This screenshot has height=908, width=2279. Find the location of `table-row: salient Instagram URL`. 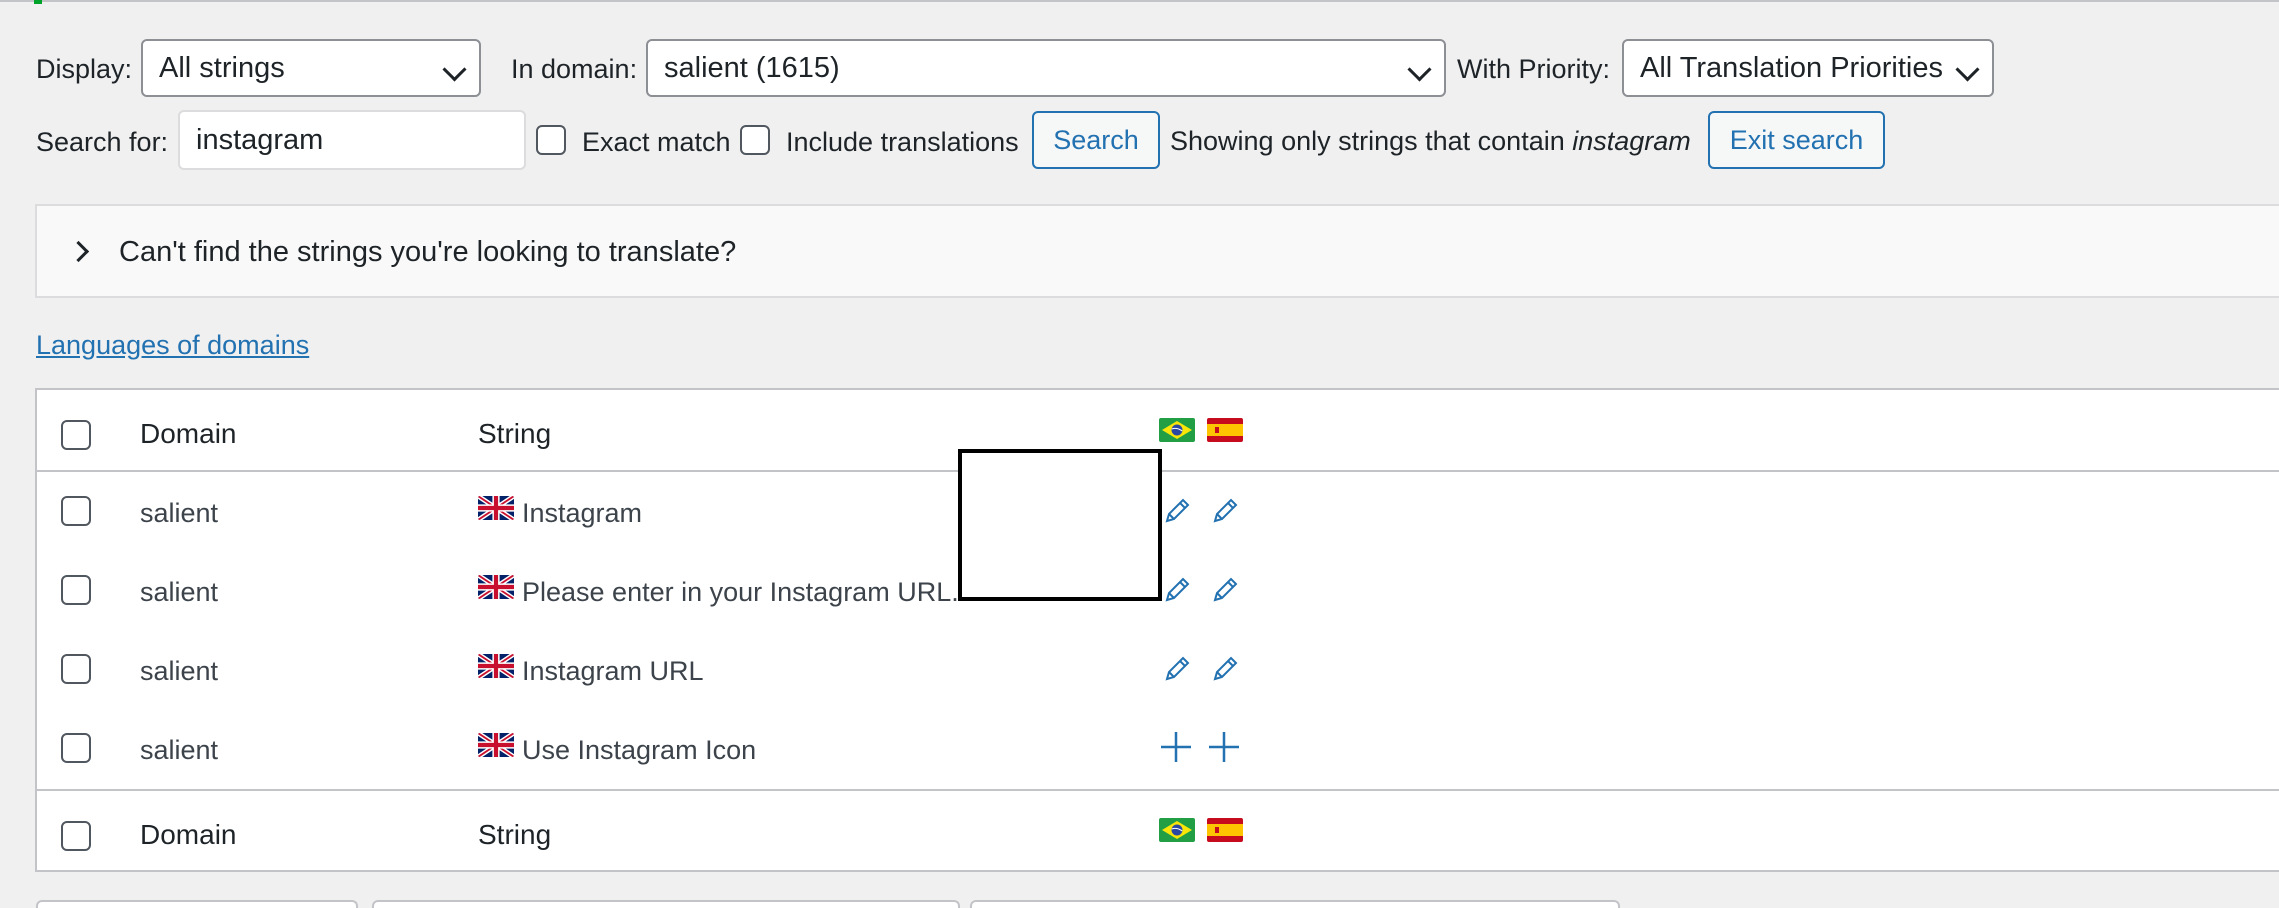

table-row: salient Instagram URL is located at coordinates (1158, 669).